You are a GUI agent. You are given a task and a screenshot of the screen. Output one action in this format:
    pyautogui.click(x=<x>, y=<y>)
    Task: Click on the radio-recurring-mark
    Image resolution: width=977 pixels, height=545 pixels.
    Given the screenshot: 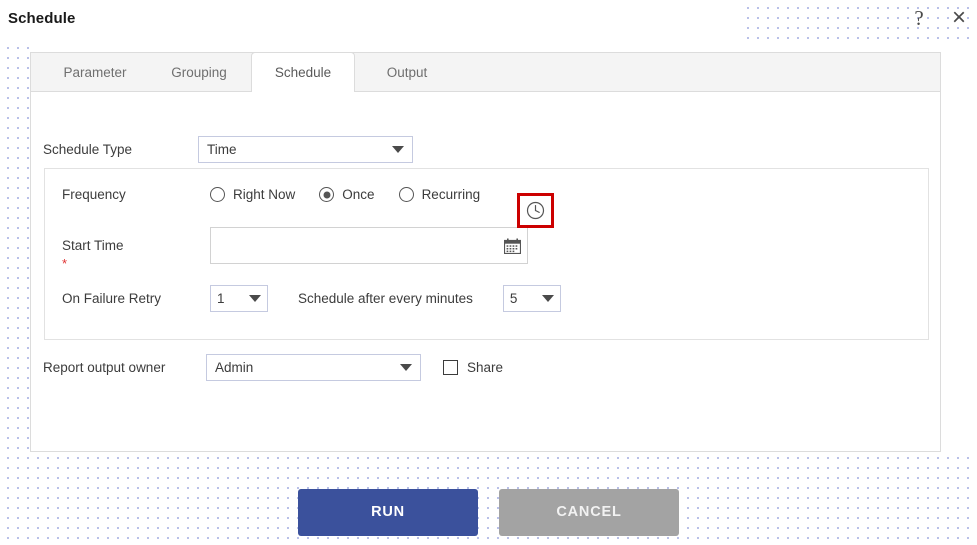 What is the action you would take?
    pyautogui.click(x=406, y=194)
    